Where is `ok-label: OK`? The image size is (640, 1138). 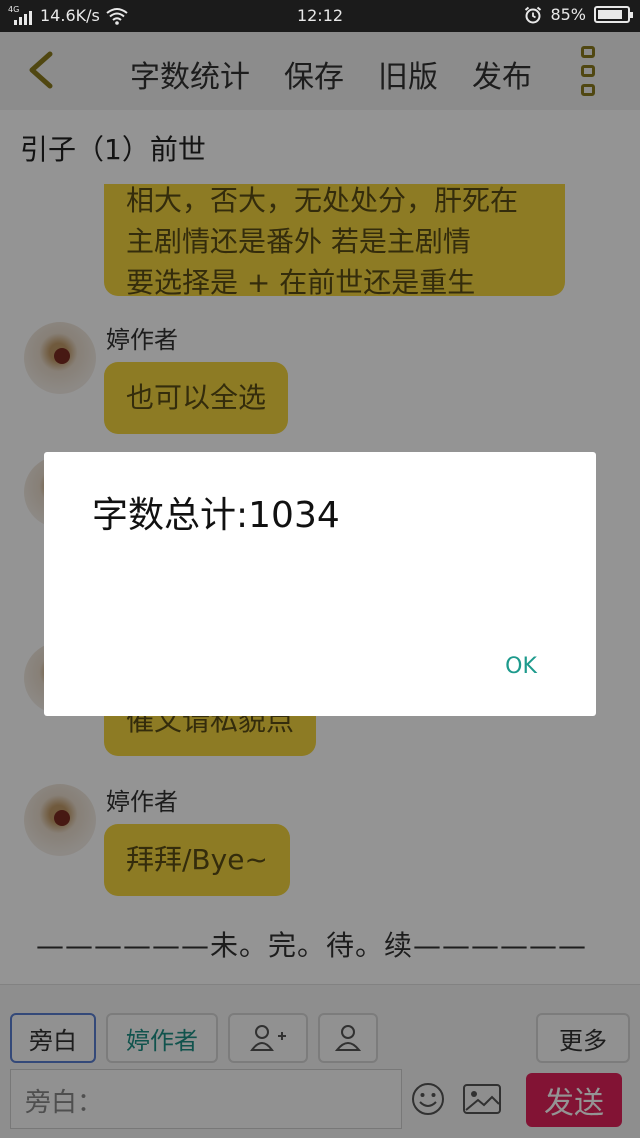
ok-label: OK is located at coordinates (521, 666).